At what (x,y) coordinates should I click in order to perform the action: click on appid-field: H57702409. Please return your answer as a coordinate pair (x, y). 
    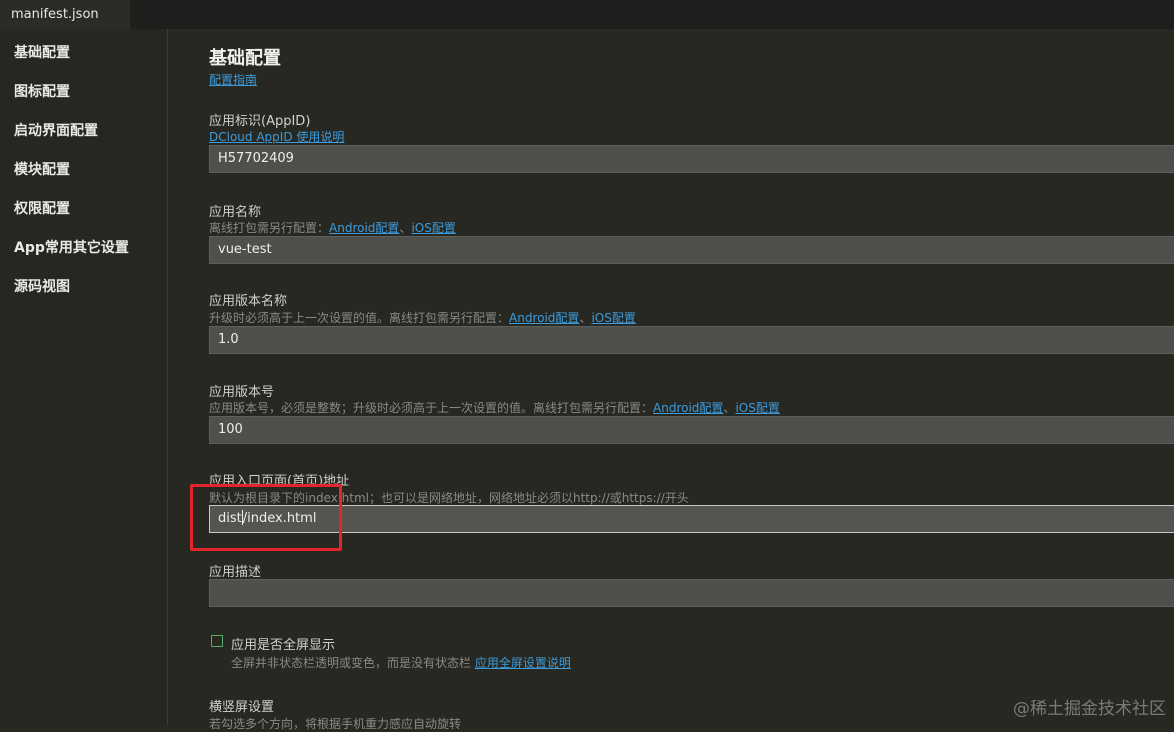
    Looking at the image, I should click on (691, 159).